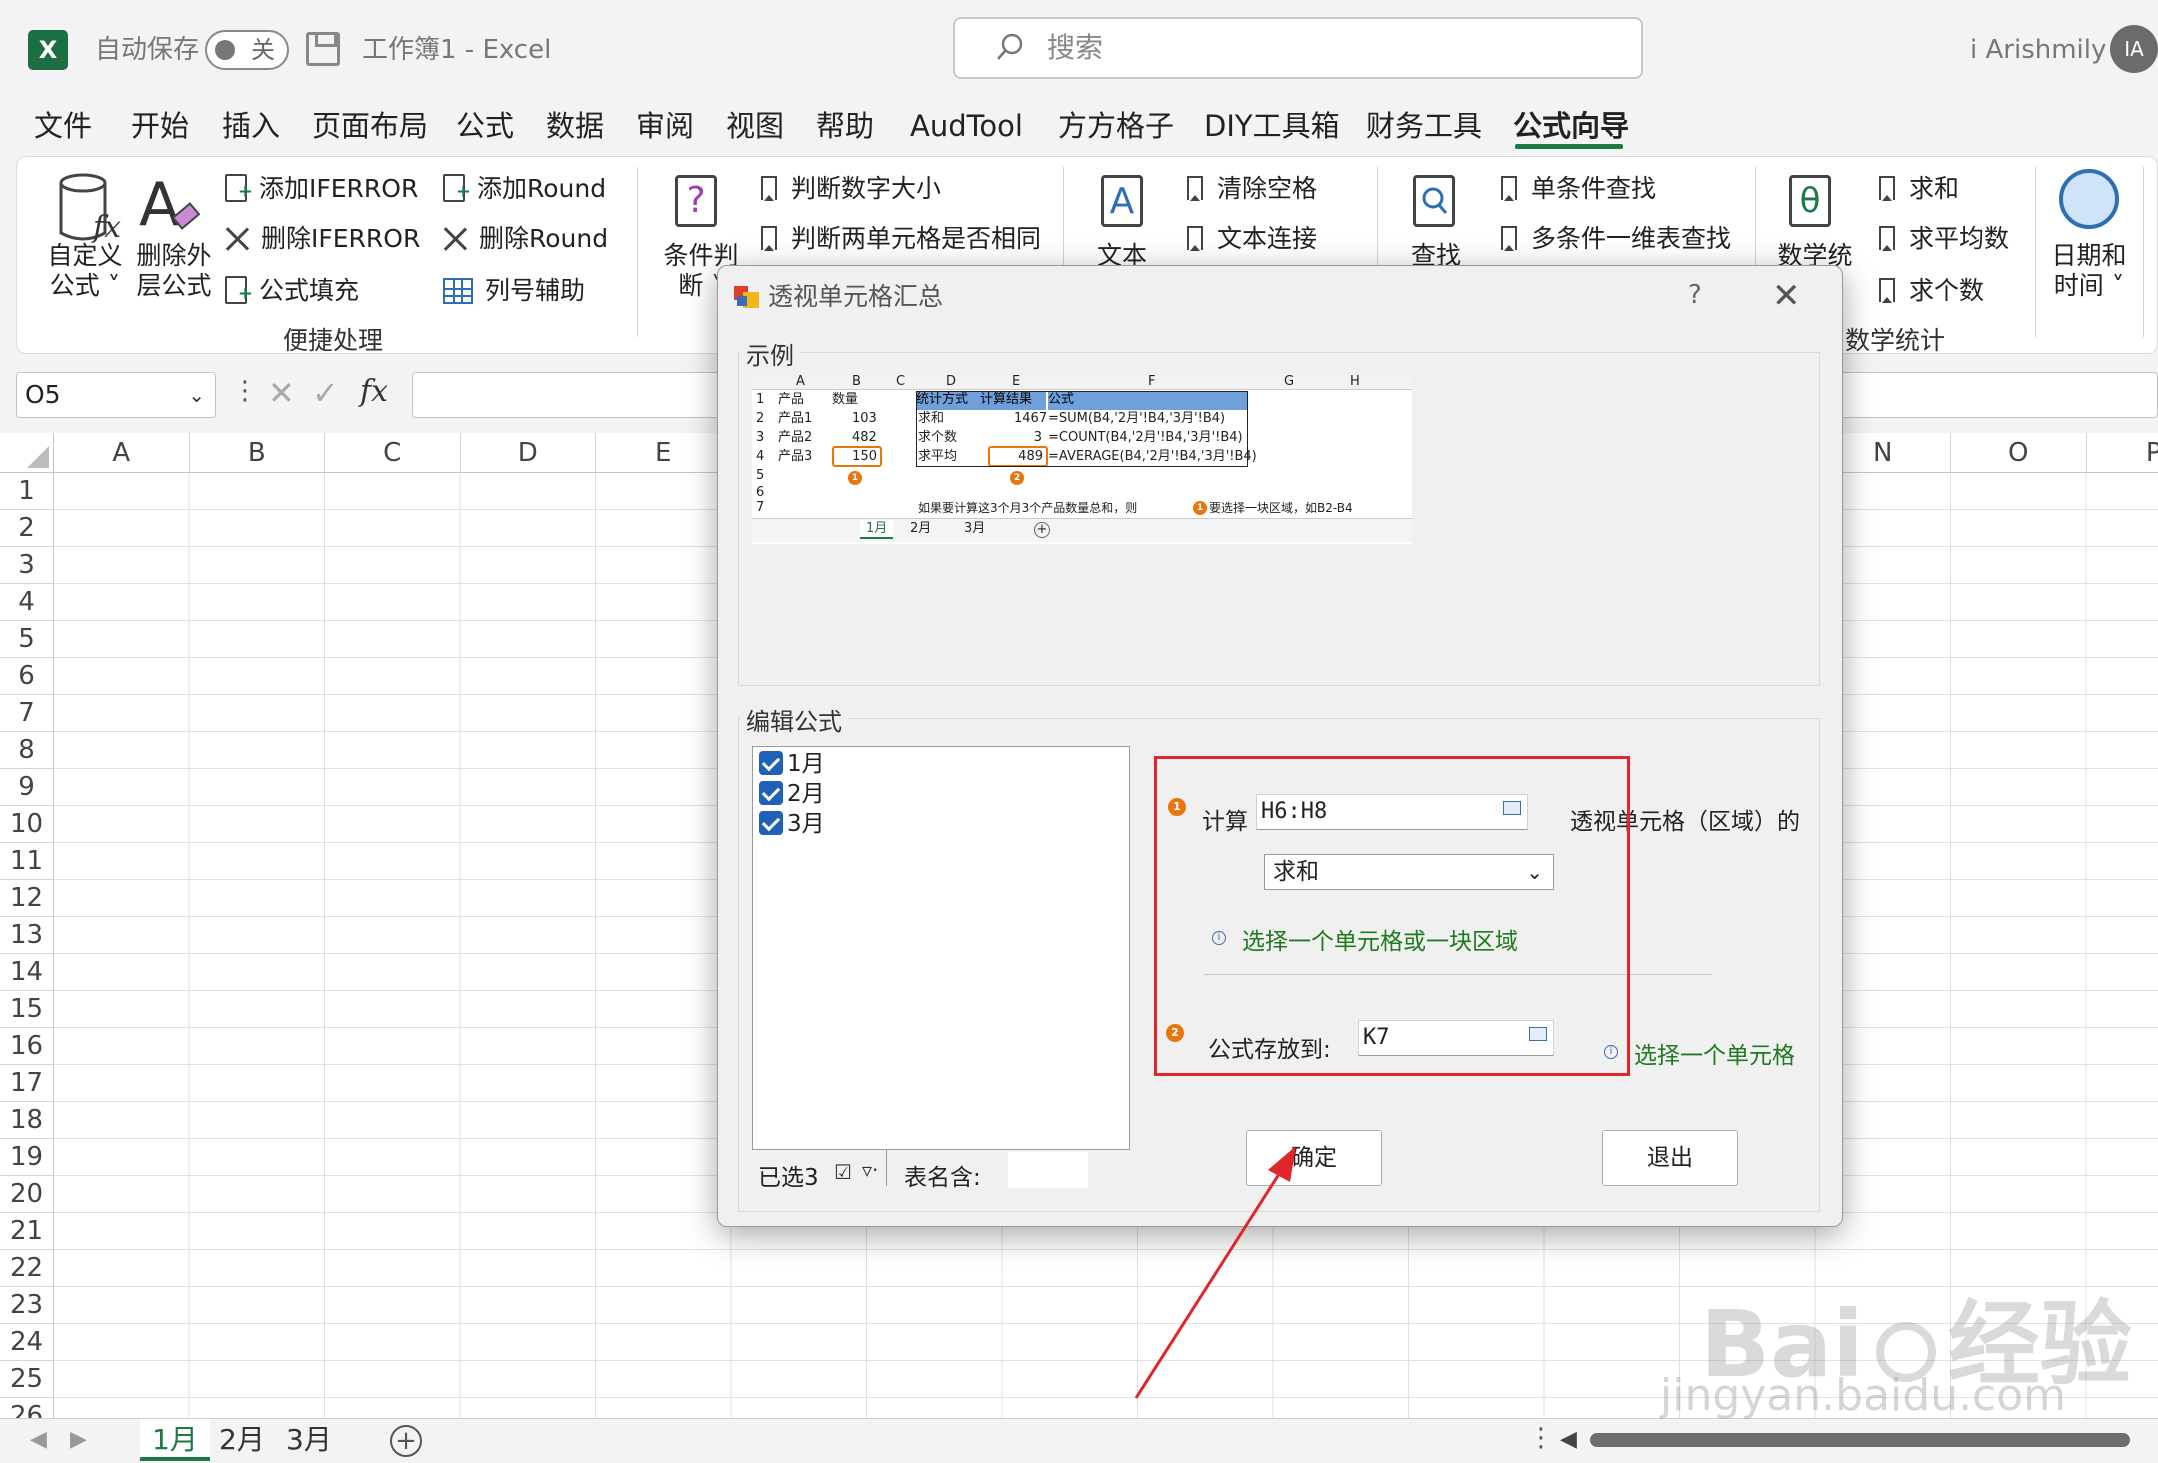  What do you see at coordinates (325, 393) in the screenshot?
I see `check-icon: ✓` at bounding box center [325, 393].